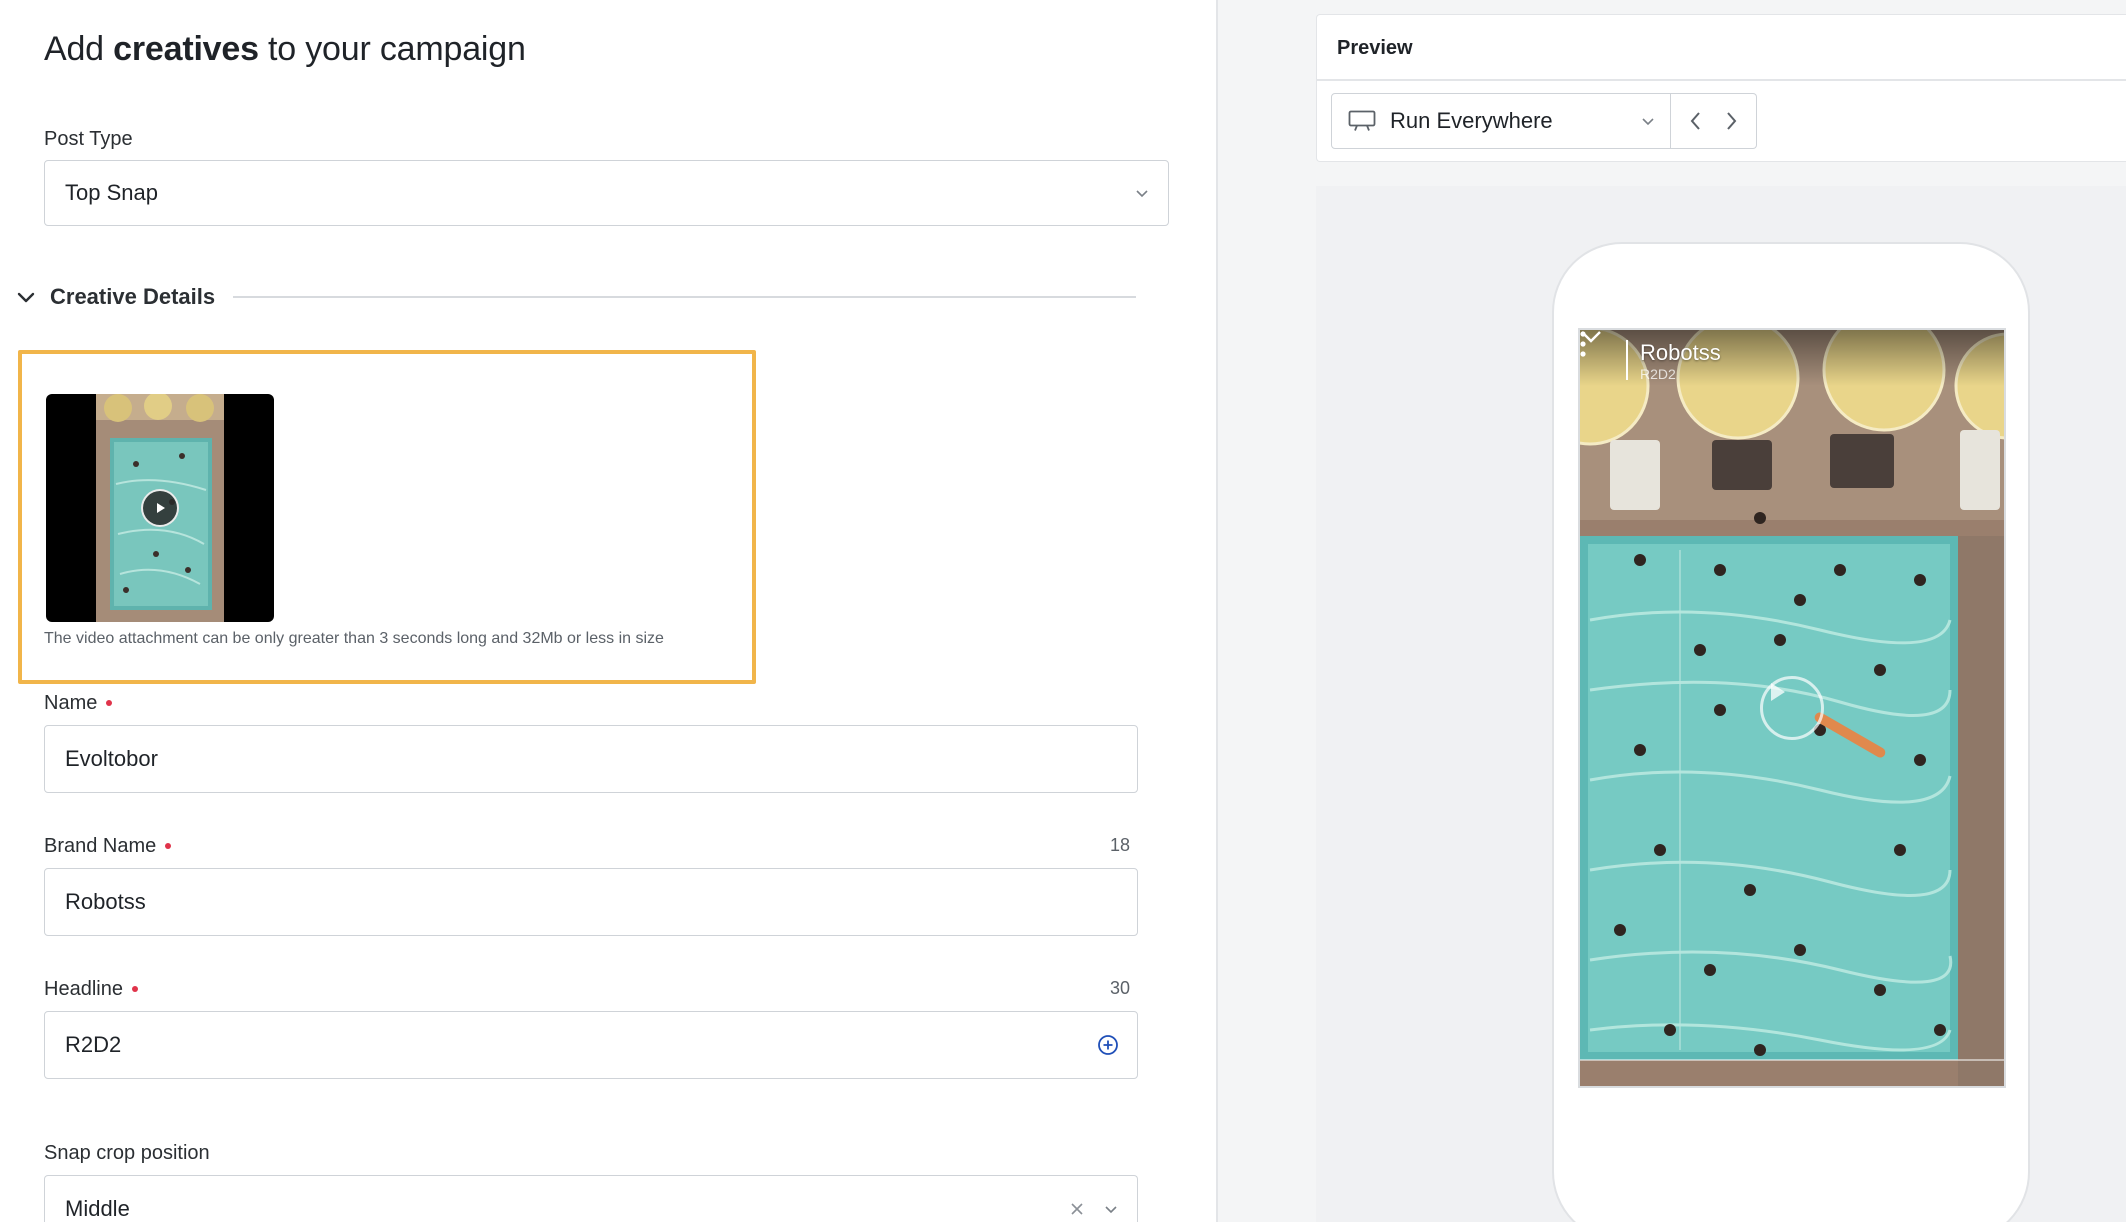  What do you see at coordinates (591, 759) in the screenshot?
I see `name-input: Evoltobor` at bounding box center [591, 759].